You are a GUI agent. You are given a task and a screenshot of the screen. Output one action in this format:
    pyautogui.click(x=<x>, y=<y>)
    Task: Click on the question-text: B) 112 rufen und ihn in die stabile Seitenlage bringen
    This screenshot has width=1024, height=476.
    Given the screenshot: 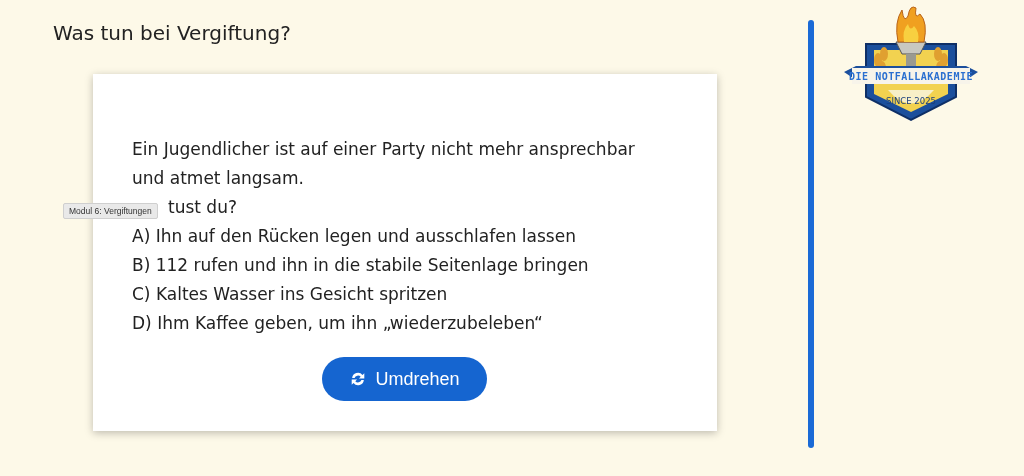 What is the action you would take?
    pyautogui.click(x=360, y=265)
    